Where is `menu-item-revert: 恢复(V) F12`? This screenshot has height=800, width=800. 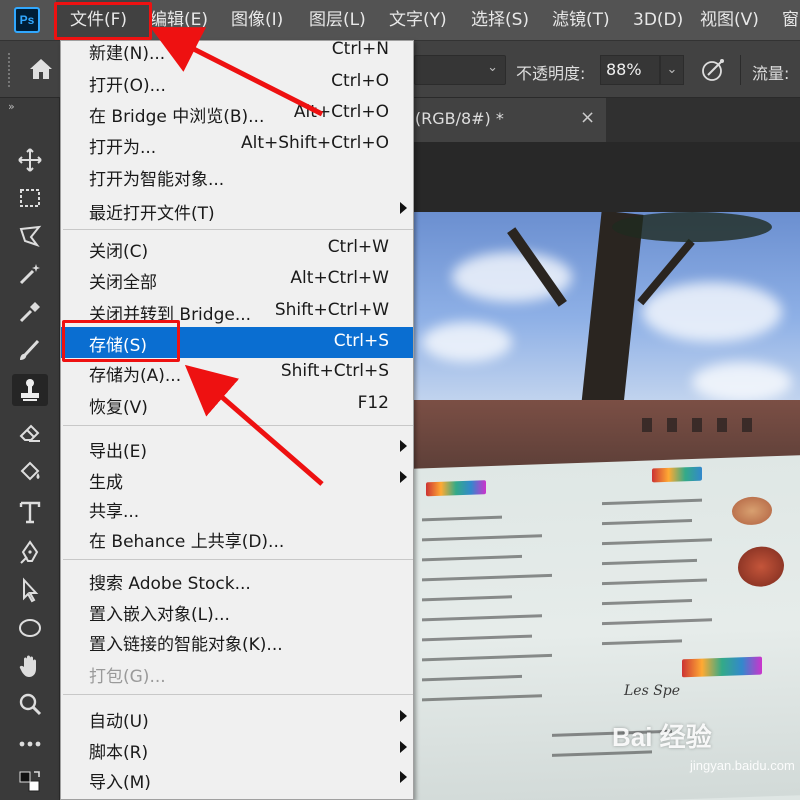 menu-item-revert: 恢复(V) F12 is located at coordinates (237, 404).